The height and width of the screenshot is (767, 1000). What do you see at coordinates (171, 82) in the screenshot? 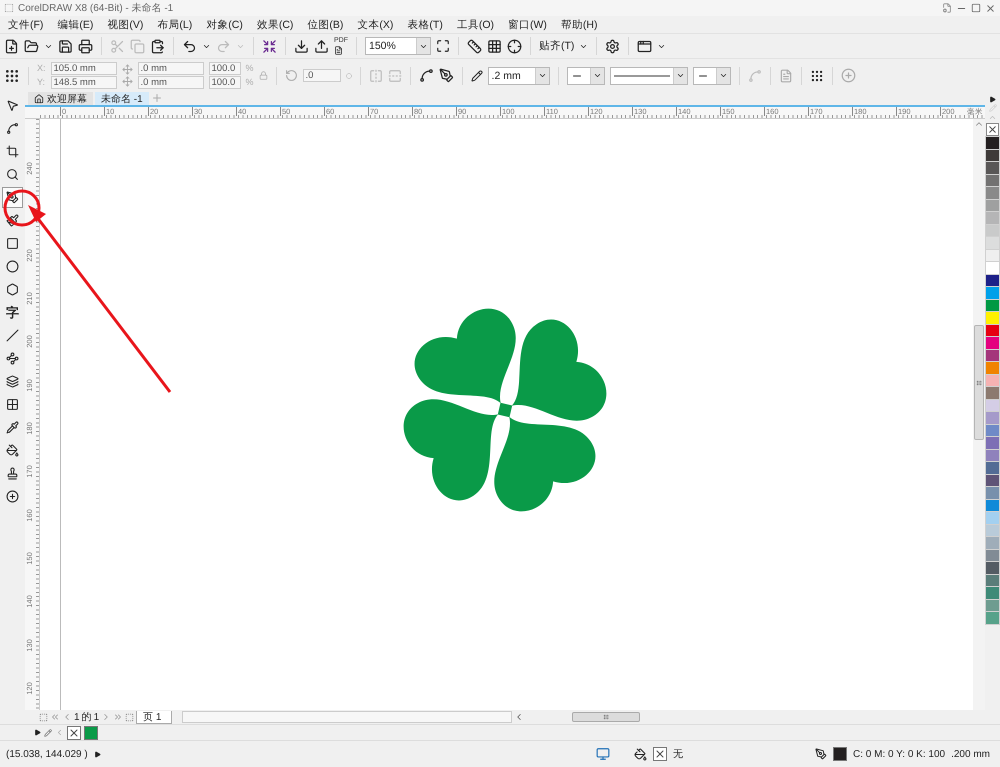
I see `height-field: .0 mm` at bounding box center [171, 82].